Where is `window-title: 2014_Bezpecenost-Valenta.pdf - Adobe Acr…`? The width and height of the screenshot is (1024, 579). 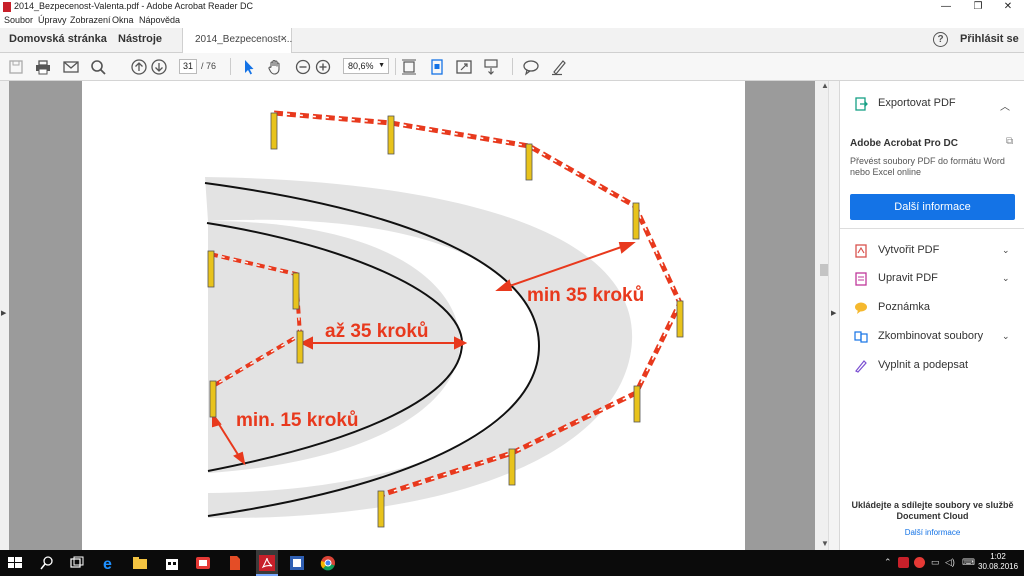
window-title: 2014_Bezpecenost-Valenta.pdf - Adobe Acr… is located at coordinates (133, 6).